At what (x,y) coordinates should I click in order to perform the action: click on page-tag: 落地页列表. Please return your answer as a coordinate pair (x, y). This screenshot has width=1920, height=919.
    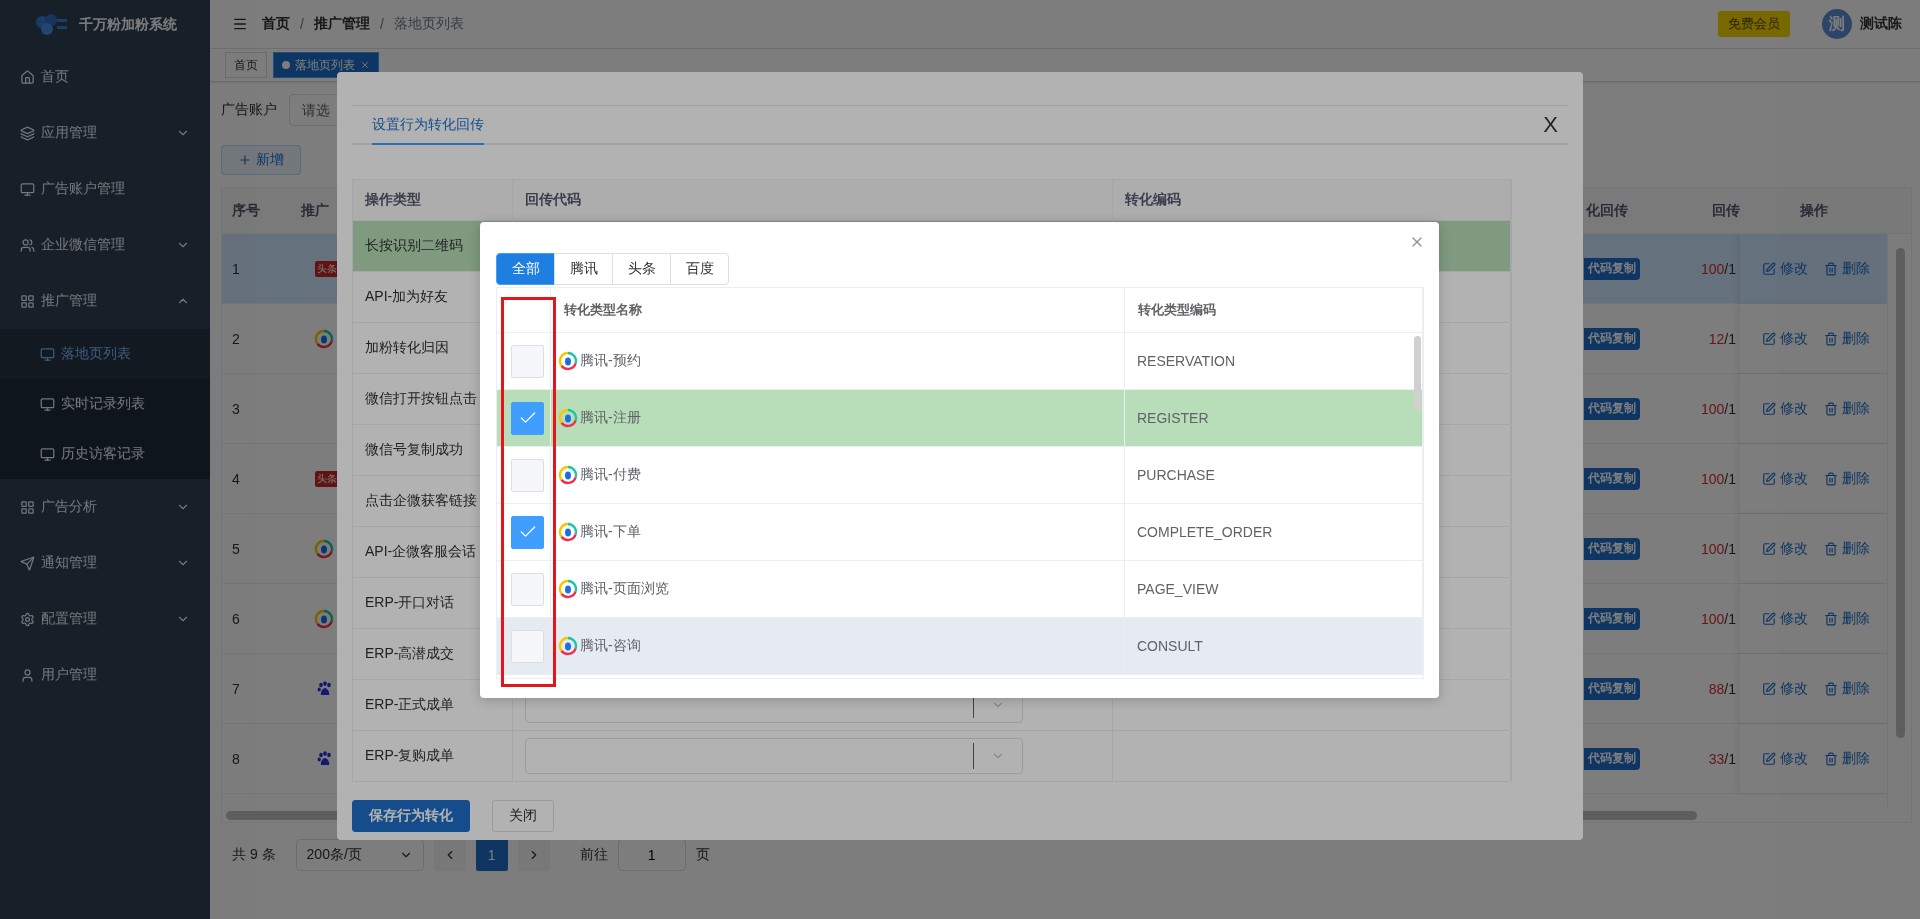
    Looking at the image, I should click on (326, 65).